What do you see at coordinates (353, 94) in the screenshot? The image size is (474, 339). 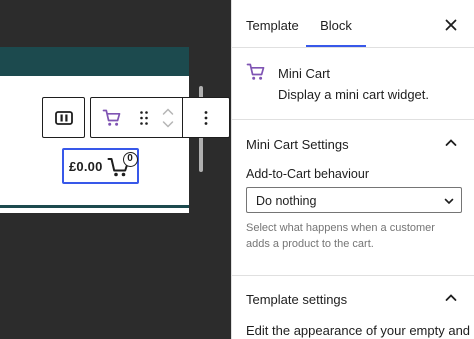 I see `block-description: Display a mini cart widget.` at bounding box center [353, 94].